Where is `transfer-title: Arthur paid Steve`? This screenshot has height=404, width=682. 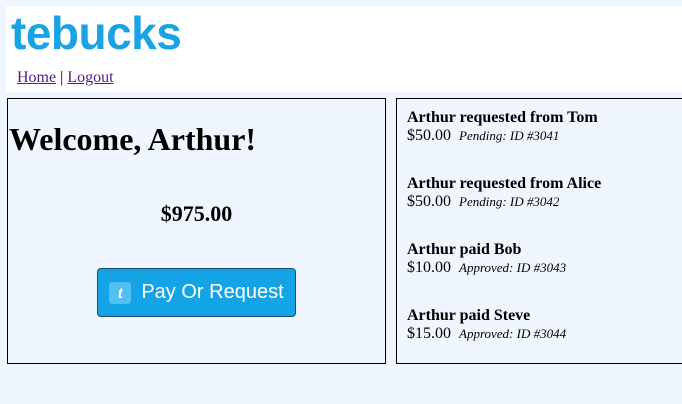
transfer-title: Arthur paid Steve is located at coordinates (469, 315).